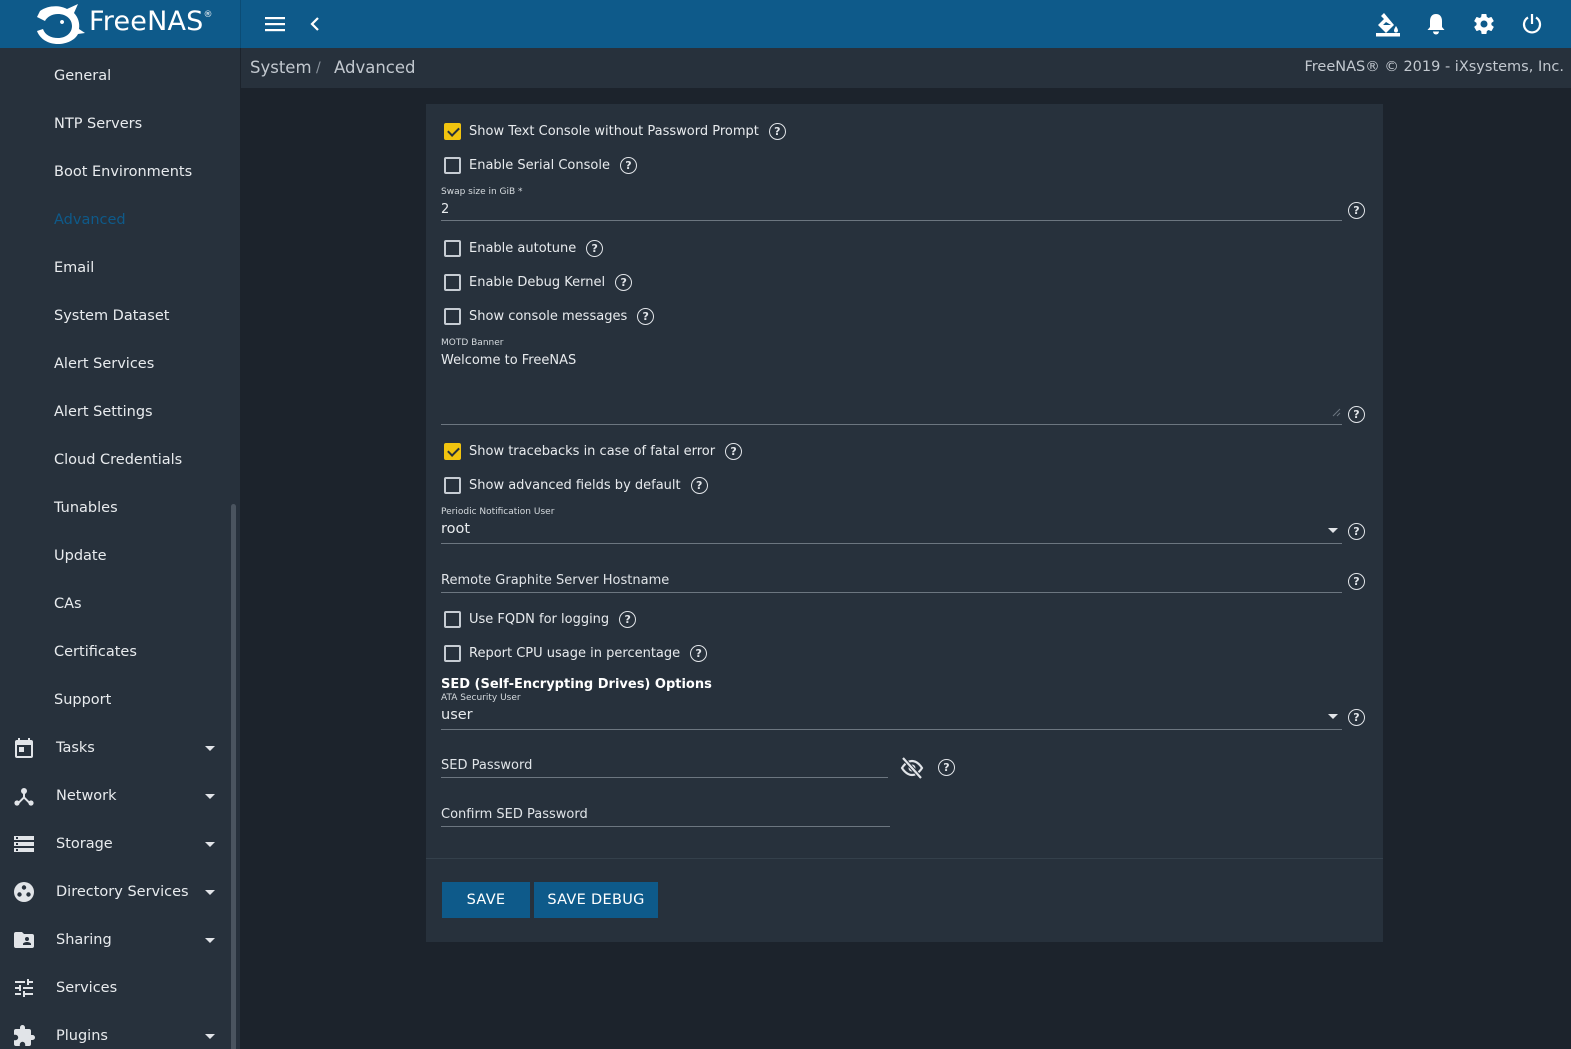 This screenshot has height=1049, width=1571. I want to click on sidebar-item-directory-services: Directory Services, so click(115, 892).